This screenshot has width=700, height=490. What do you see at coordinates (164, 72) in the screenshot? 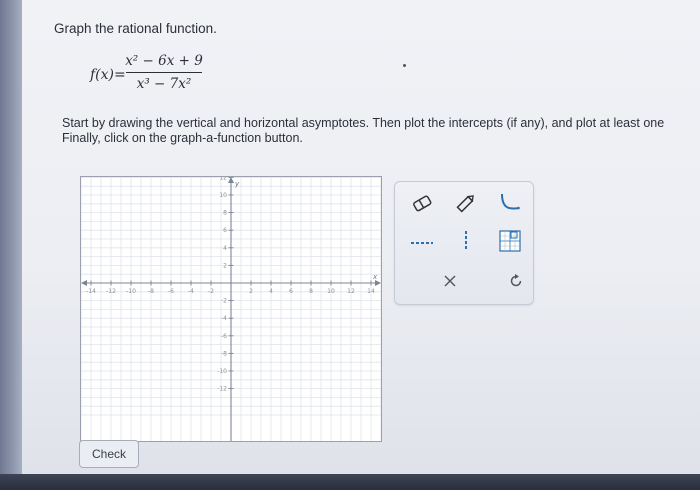
I see `fraction: x² − 6x + 9 x³ − 7x²` at bounding box center [164, 72].